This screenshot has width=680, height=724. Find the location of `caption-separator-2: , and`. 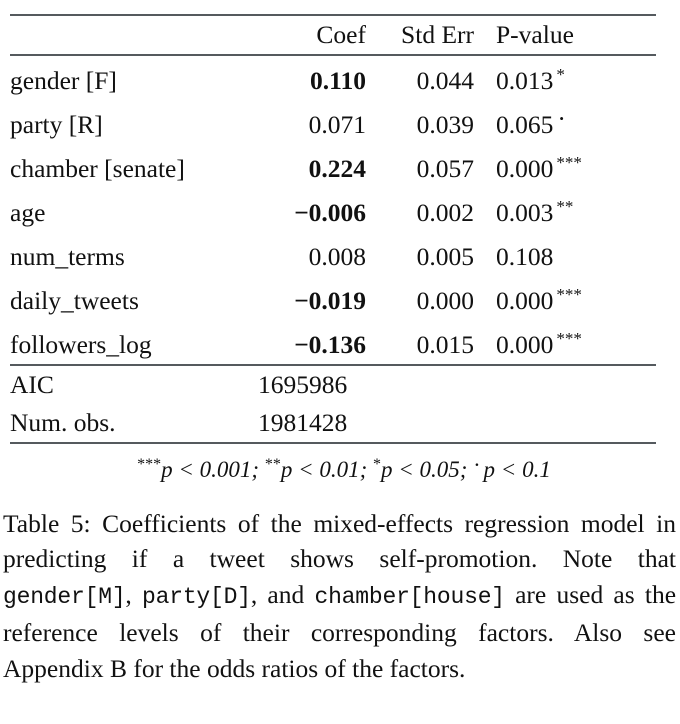

caption-separator-2: , and is located at coordinates (282, 594).